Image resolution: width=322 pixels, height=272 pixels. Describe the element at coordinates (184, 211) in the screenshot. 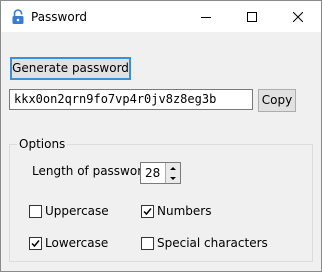

I see `numbers-label: Numbers` at that location.